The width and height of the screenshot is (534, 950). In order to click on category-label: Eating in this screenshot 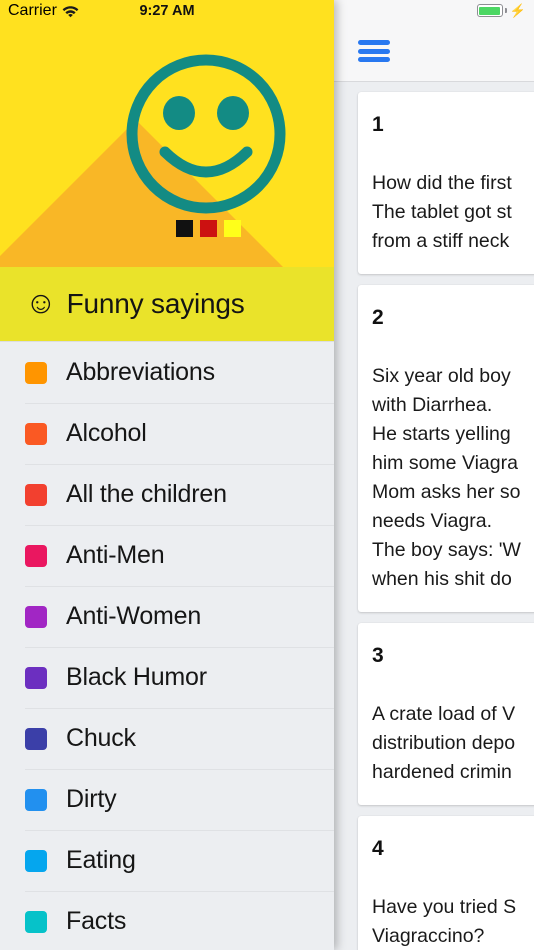, I will do `click(101, 860)`.